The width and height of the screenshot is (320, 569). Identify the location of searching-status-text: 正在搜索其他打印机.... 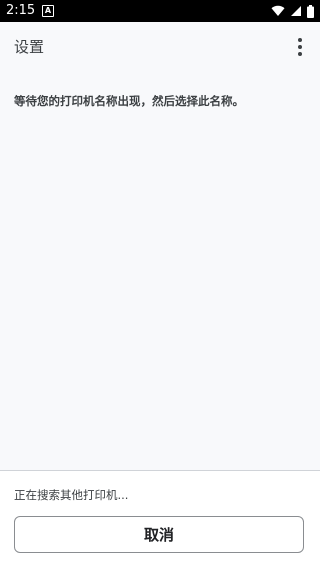
(71, 495).